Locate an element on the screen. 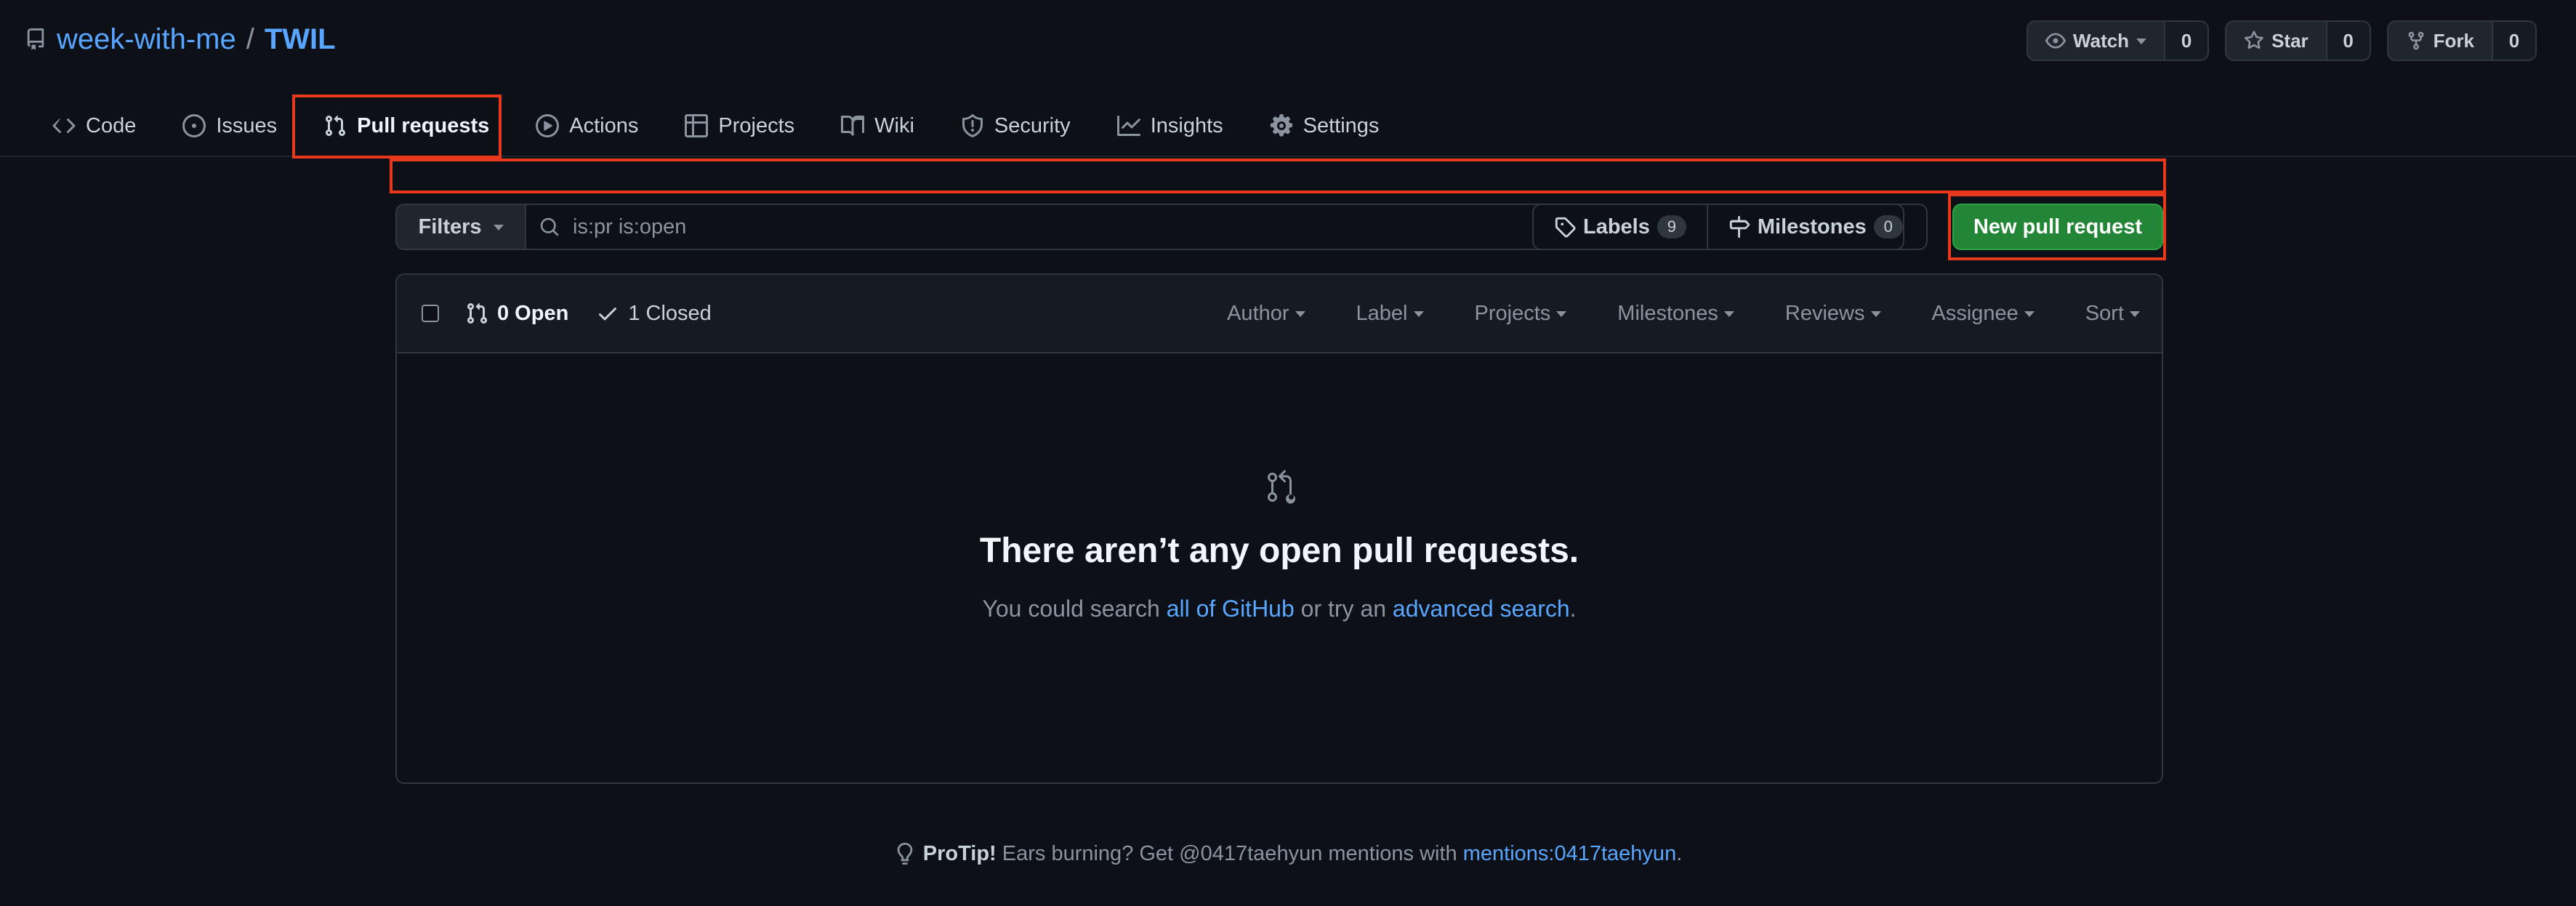 The image size is (2576, 906). milestones-menu: Milestones is located at coordinates (1675, 314).